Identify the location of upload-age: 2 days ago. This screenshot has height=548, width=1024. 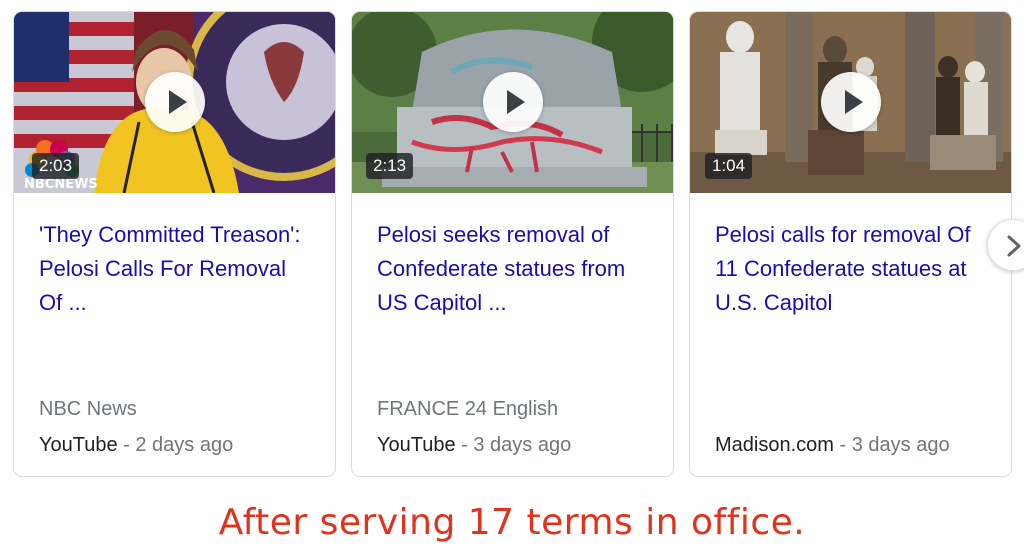
(184, 445).